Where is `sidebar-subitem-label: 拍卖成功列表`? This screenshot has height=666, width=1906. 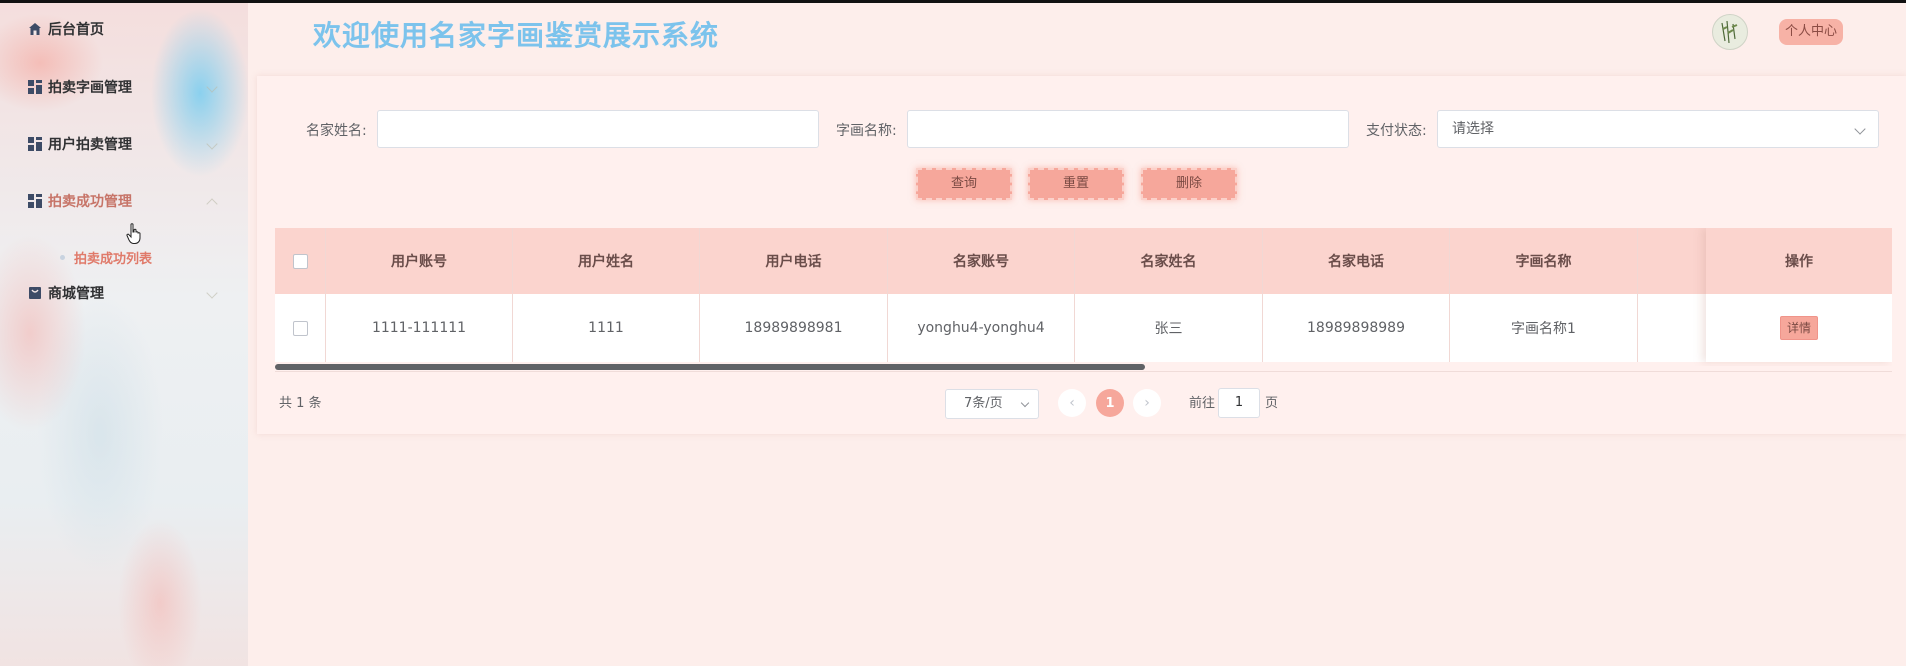
sidebar-subitem-label: 拍卖成功列表 is located at coordinates (113, 259).